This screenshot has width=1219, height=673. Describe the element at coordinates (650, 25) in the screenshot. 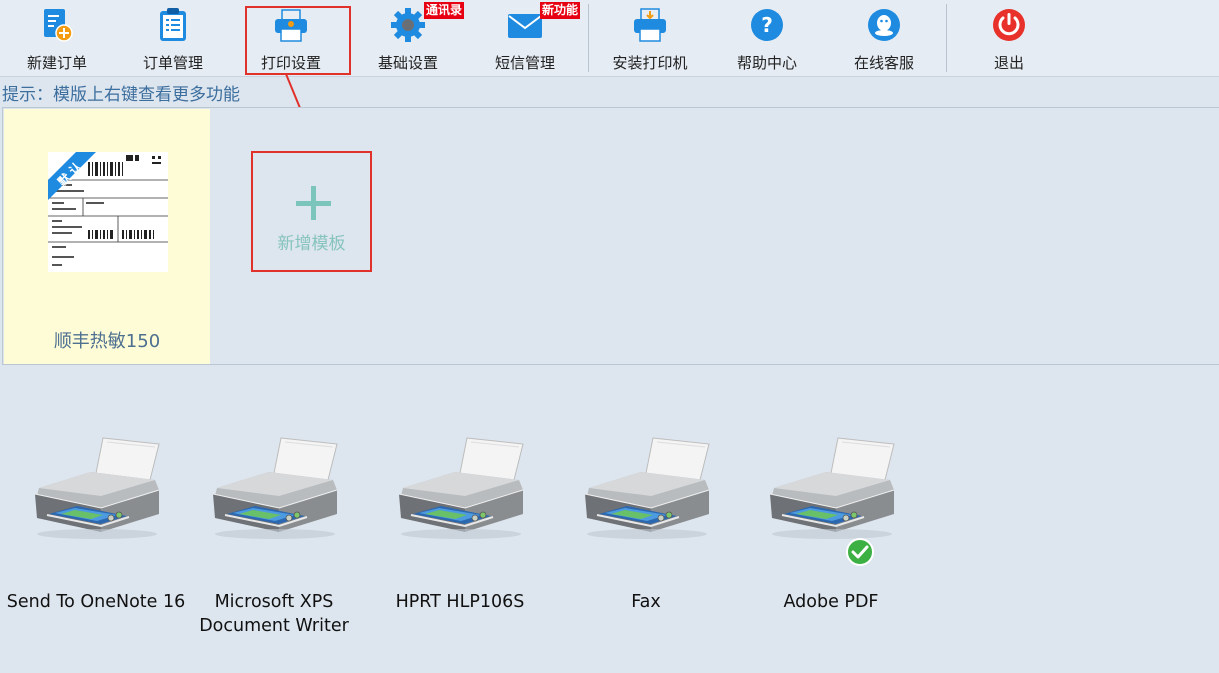

I see `install-printer-icon` at that location.